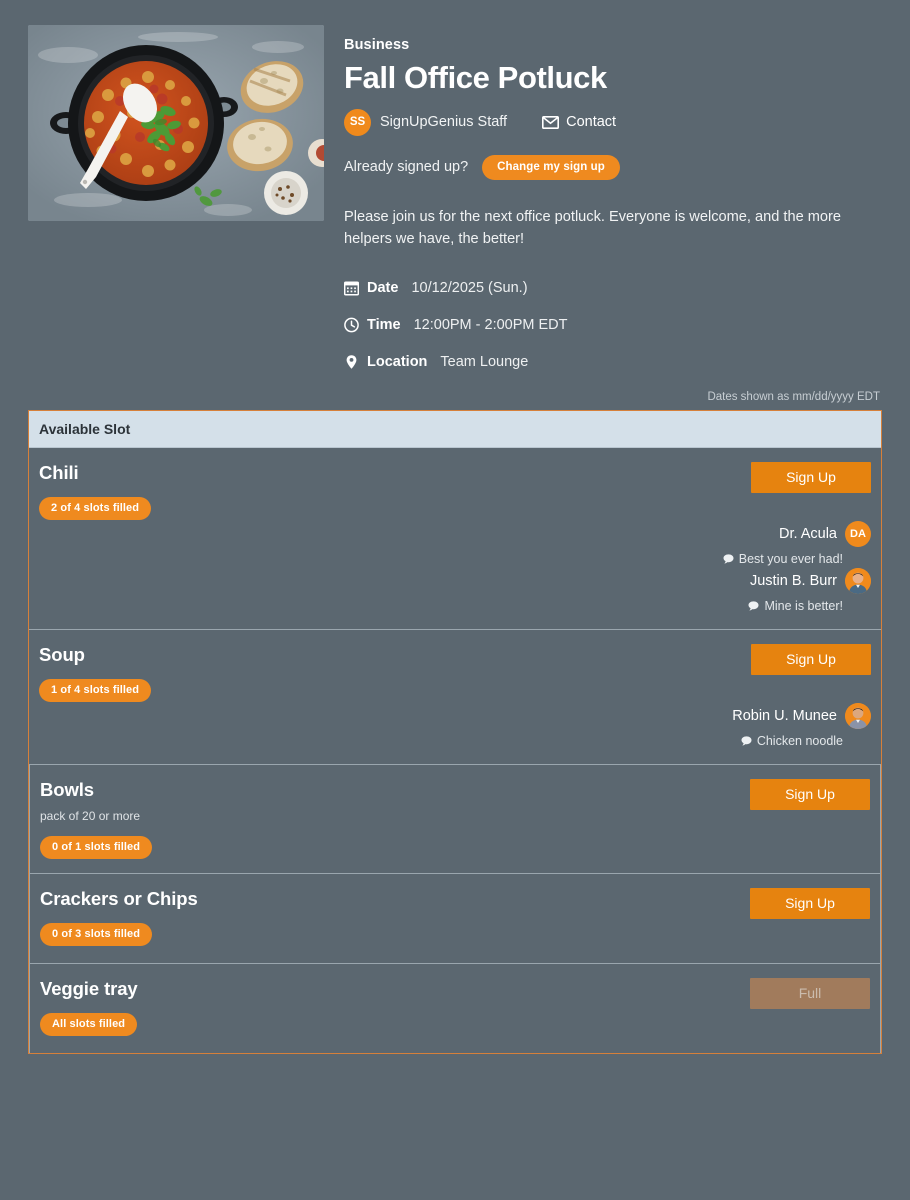 This screenshot has width=910, height=1200. What do you see at coordinates (62, 655) in the screenshot?
I see `slot-title: Soup` at bounding box center [62, 655].